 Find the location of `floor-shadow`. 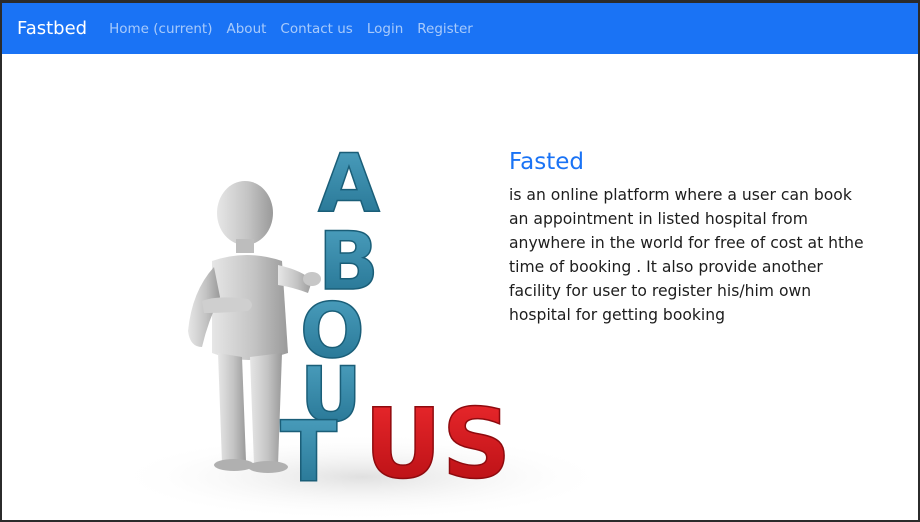

floor-shadow is located at coordinates (360, 476).